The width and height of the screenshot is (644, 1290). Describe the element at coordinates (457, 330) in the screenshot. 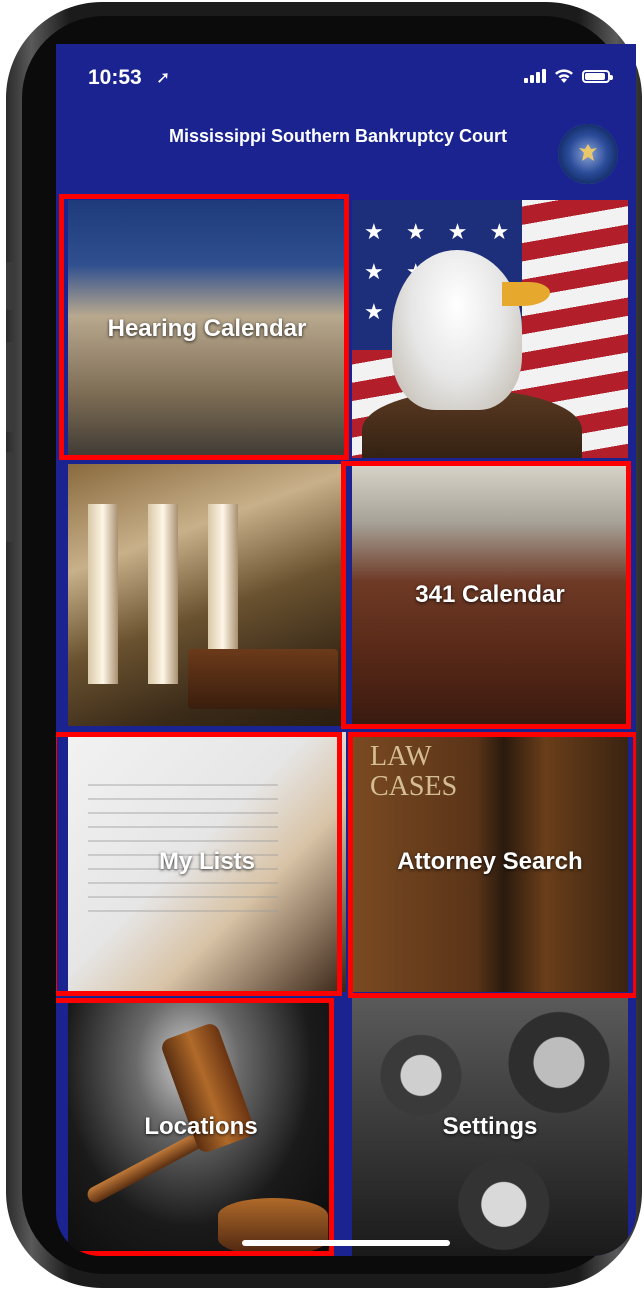

I see `eagle-head` at that location.